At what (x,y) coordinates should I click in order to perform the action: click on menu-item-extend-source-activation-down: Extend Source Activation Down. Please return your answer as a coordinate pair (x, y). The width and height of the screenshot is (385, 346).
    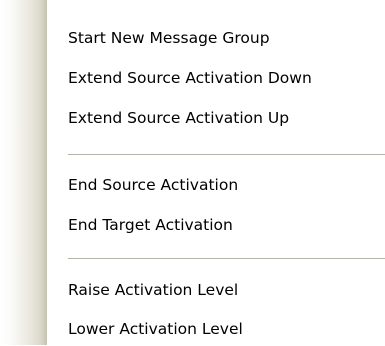
    Looking at the image, I should click on (216, 78).